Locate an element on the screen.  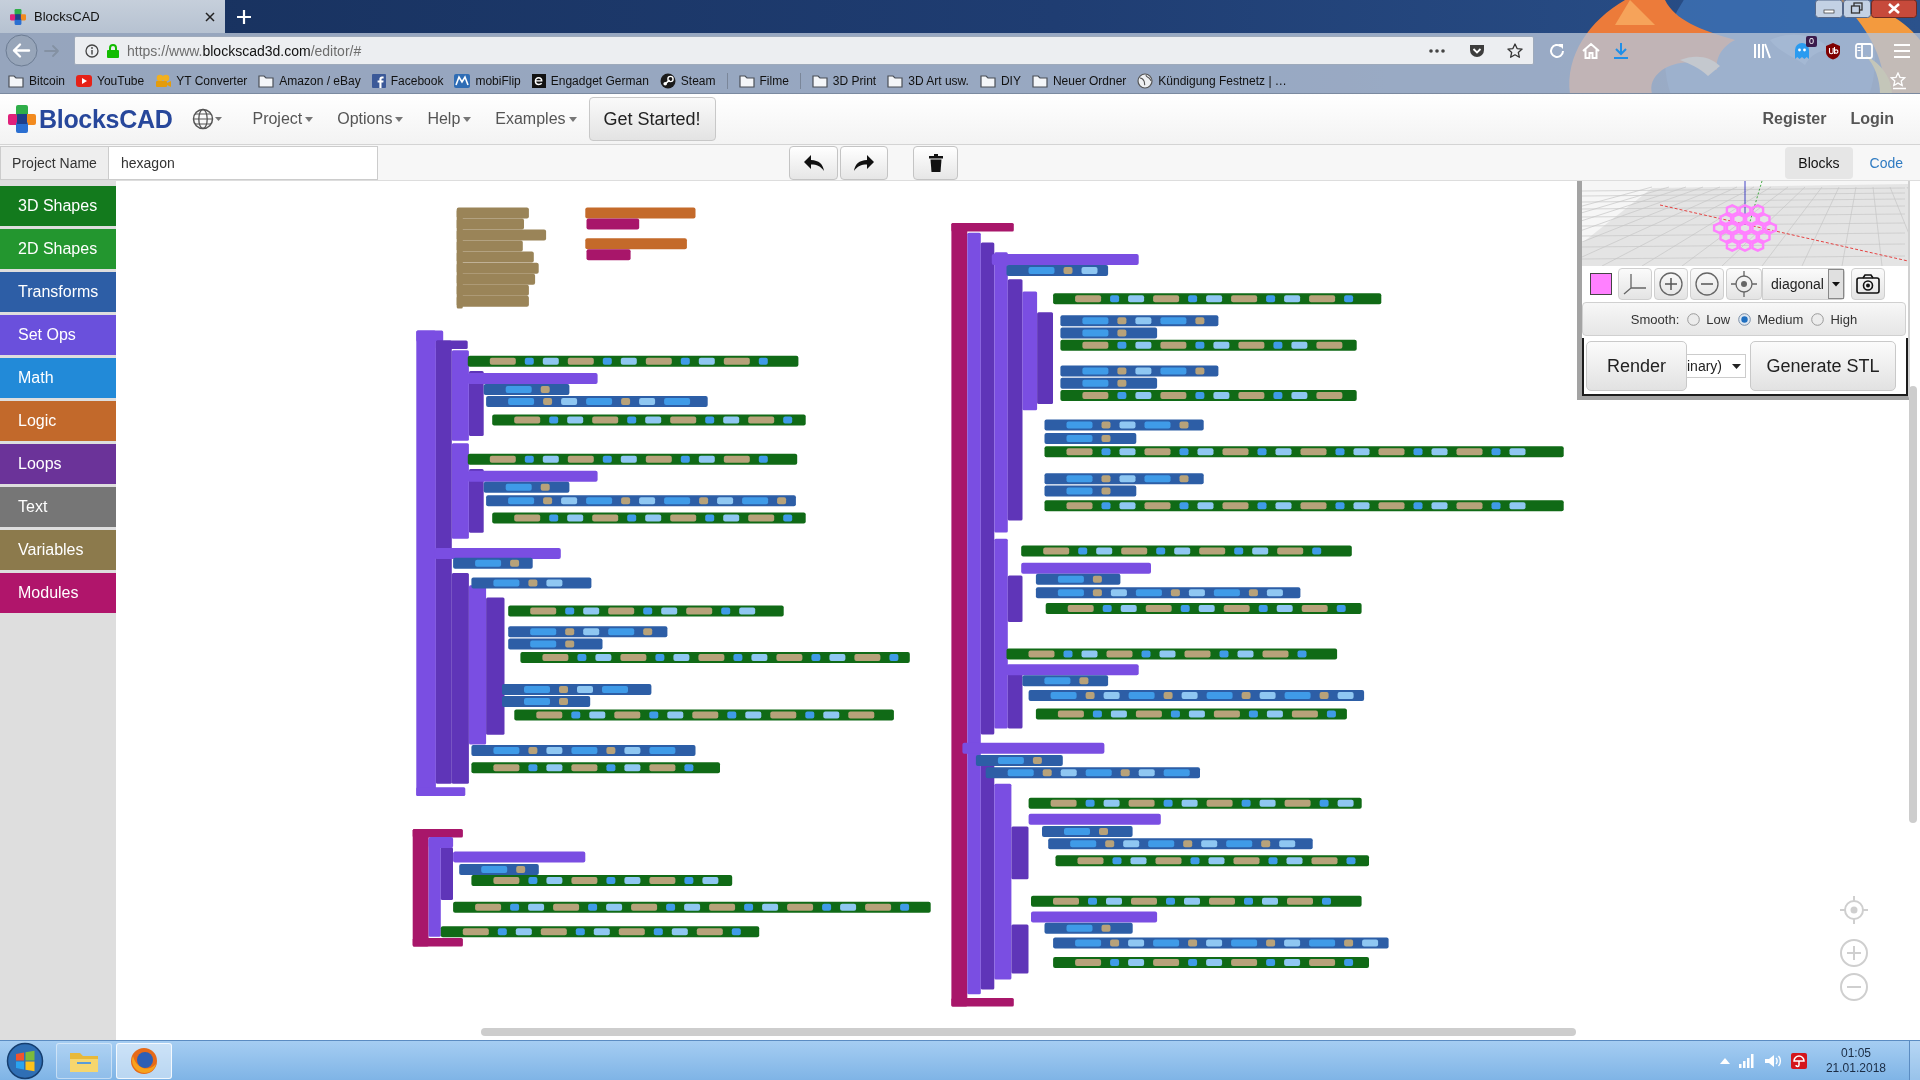
bookmark-item: Neuer Ordner is located at coordinates (1079, 80).